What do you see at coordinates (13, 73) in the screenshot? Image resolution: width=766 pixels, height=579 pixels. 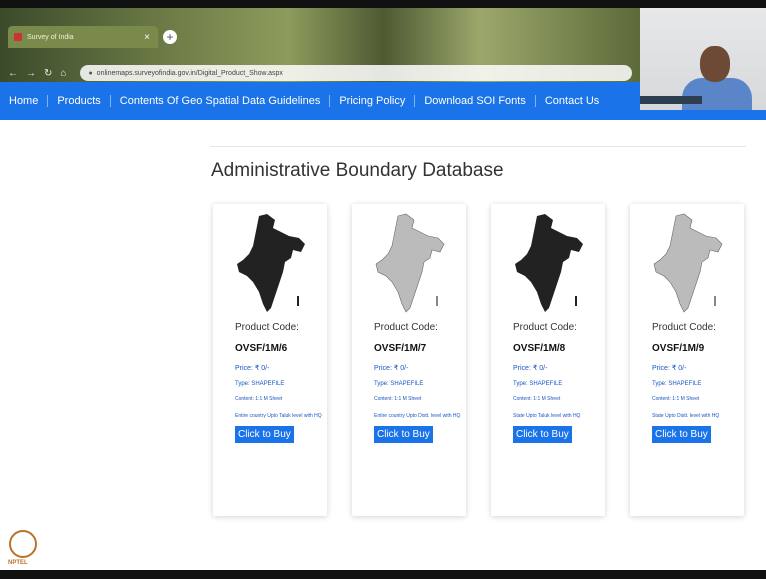 I see `back-icon: ←` at bounding box center [13, 73].